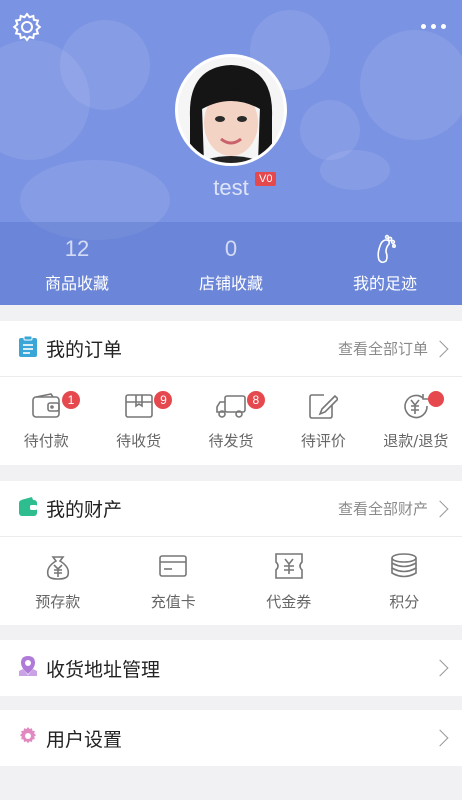 The height and width of the screenshot is (800, 462). Describe the element at coordinates (435, 399) in the screenshot. I see `notification-dot` at that location.